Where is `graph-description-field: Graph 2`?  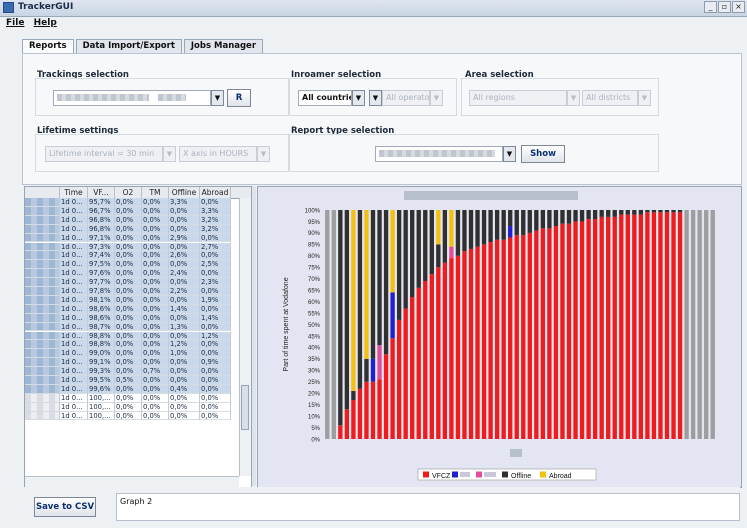
graph-description-field: Graph 2 is located at coordinates (428, 507).